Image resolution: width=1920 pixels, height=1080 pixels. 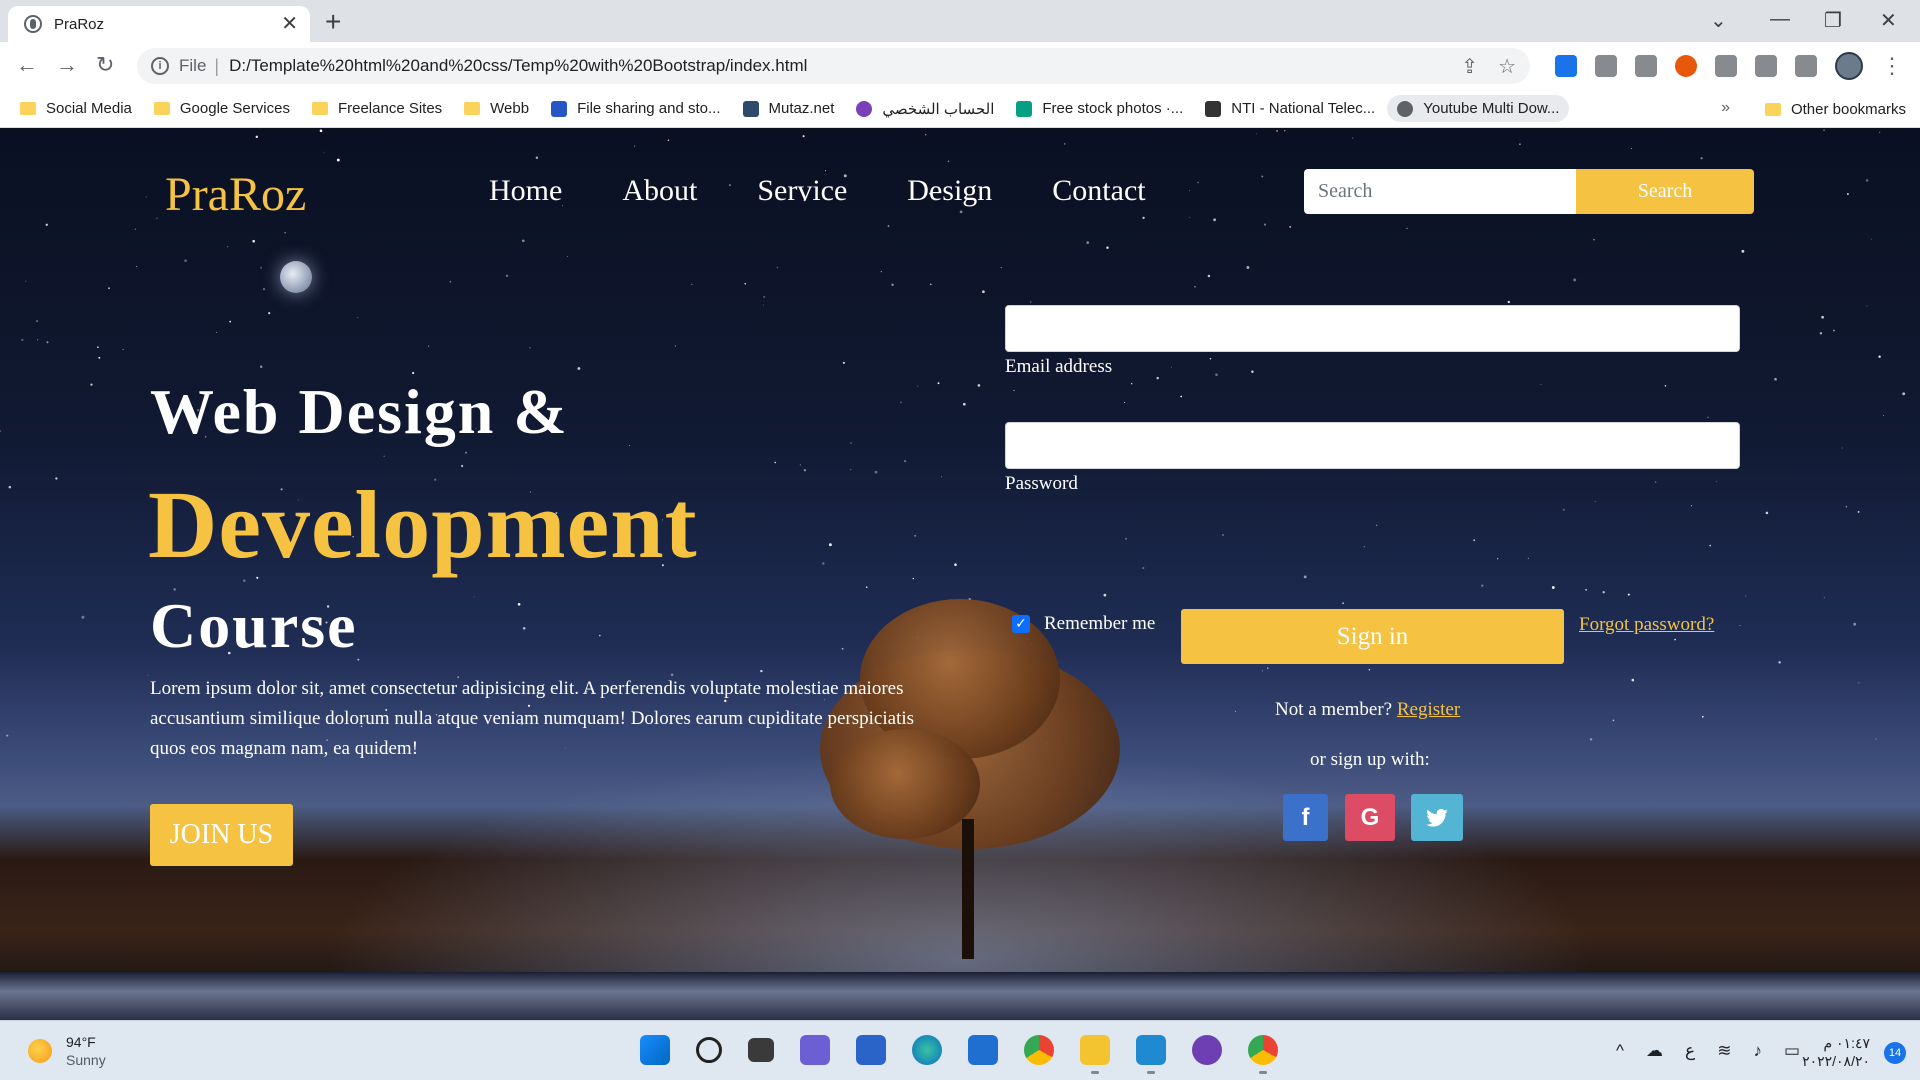 I want to click on translate-extension-icon, so click(x=1566, y=66).